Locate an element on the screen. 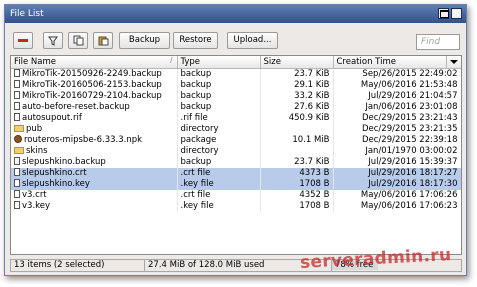  cell-creation-time: May/06/2016 21:53:48 is located at coordinates (397, 85).